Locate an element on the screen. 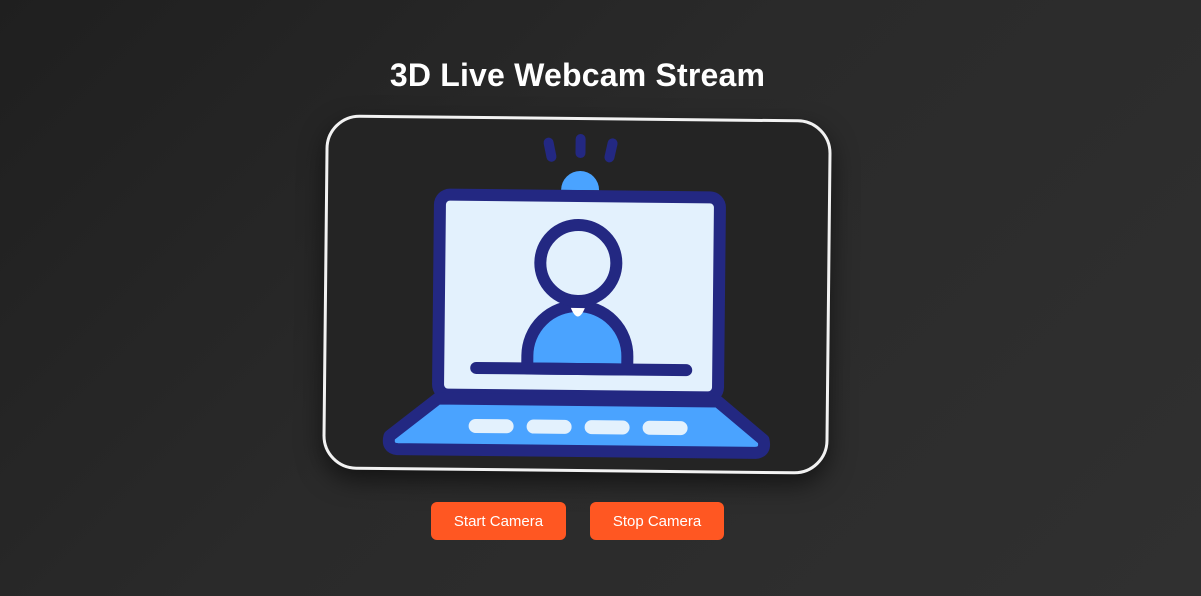 This screenshot has width=1201, height=596. webcam-lens-icon is located at coordinates (580, 181).